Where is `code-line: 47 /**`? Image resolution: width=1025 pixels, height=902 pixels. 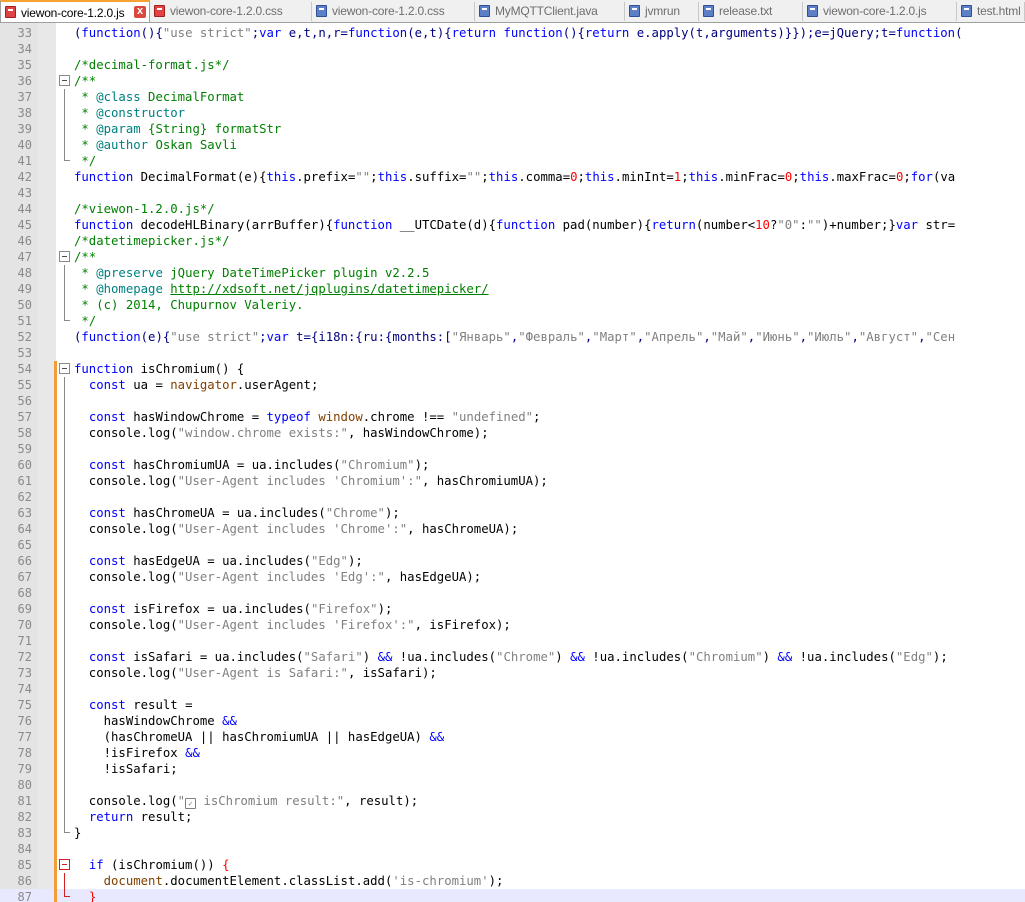 code-line: 47 /** is located at coordinates (512, 257).